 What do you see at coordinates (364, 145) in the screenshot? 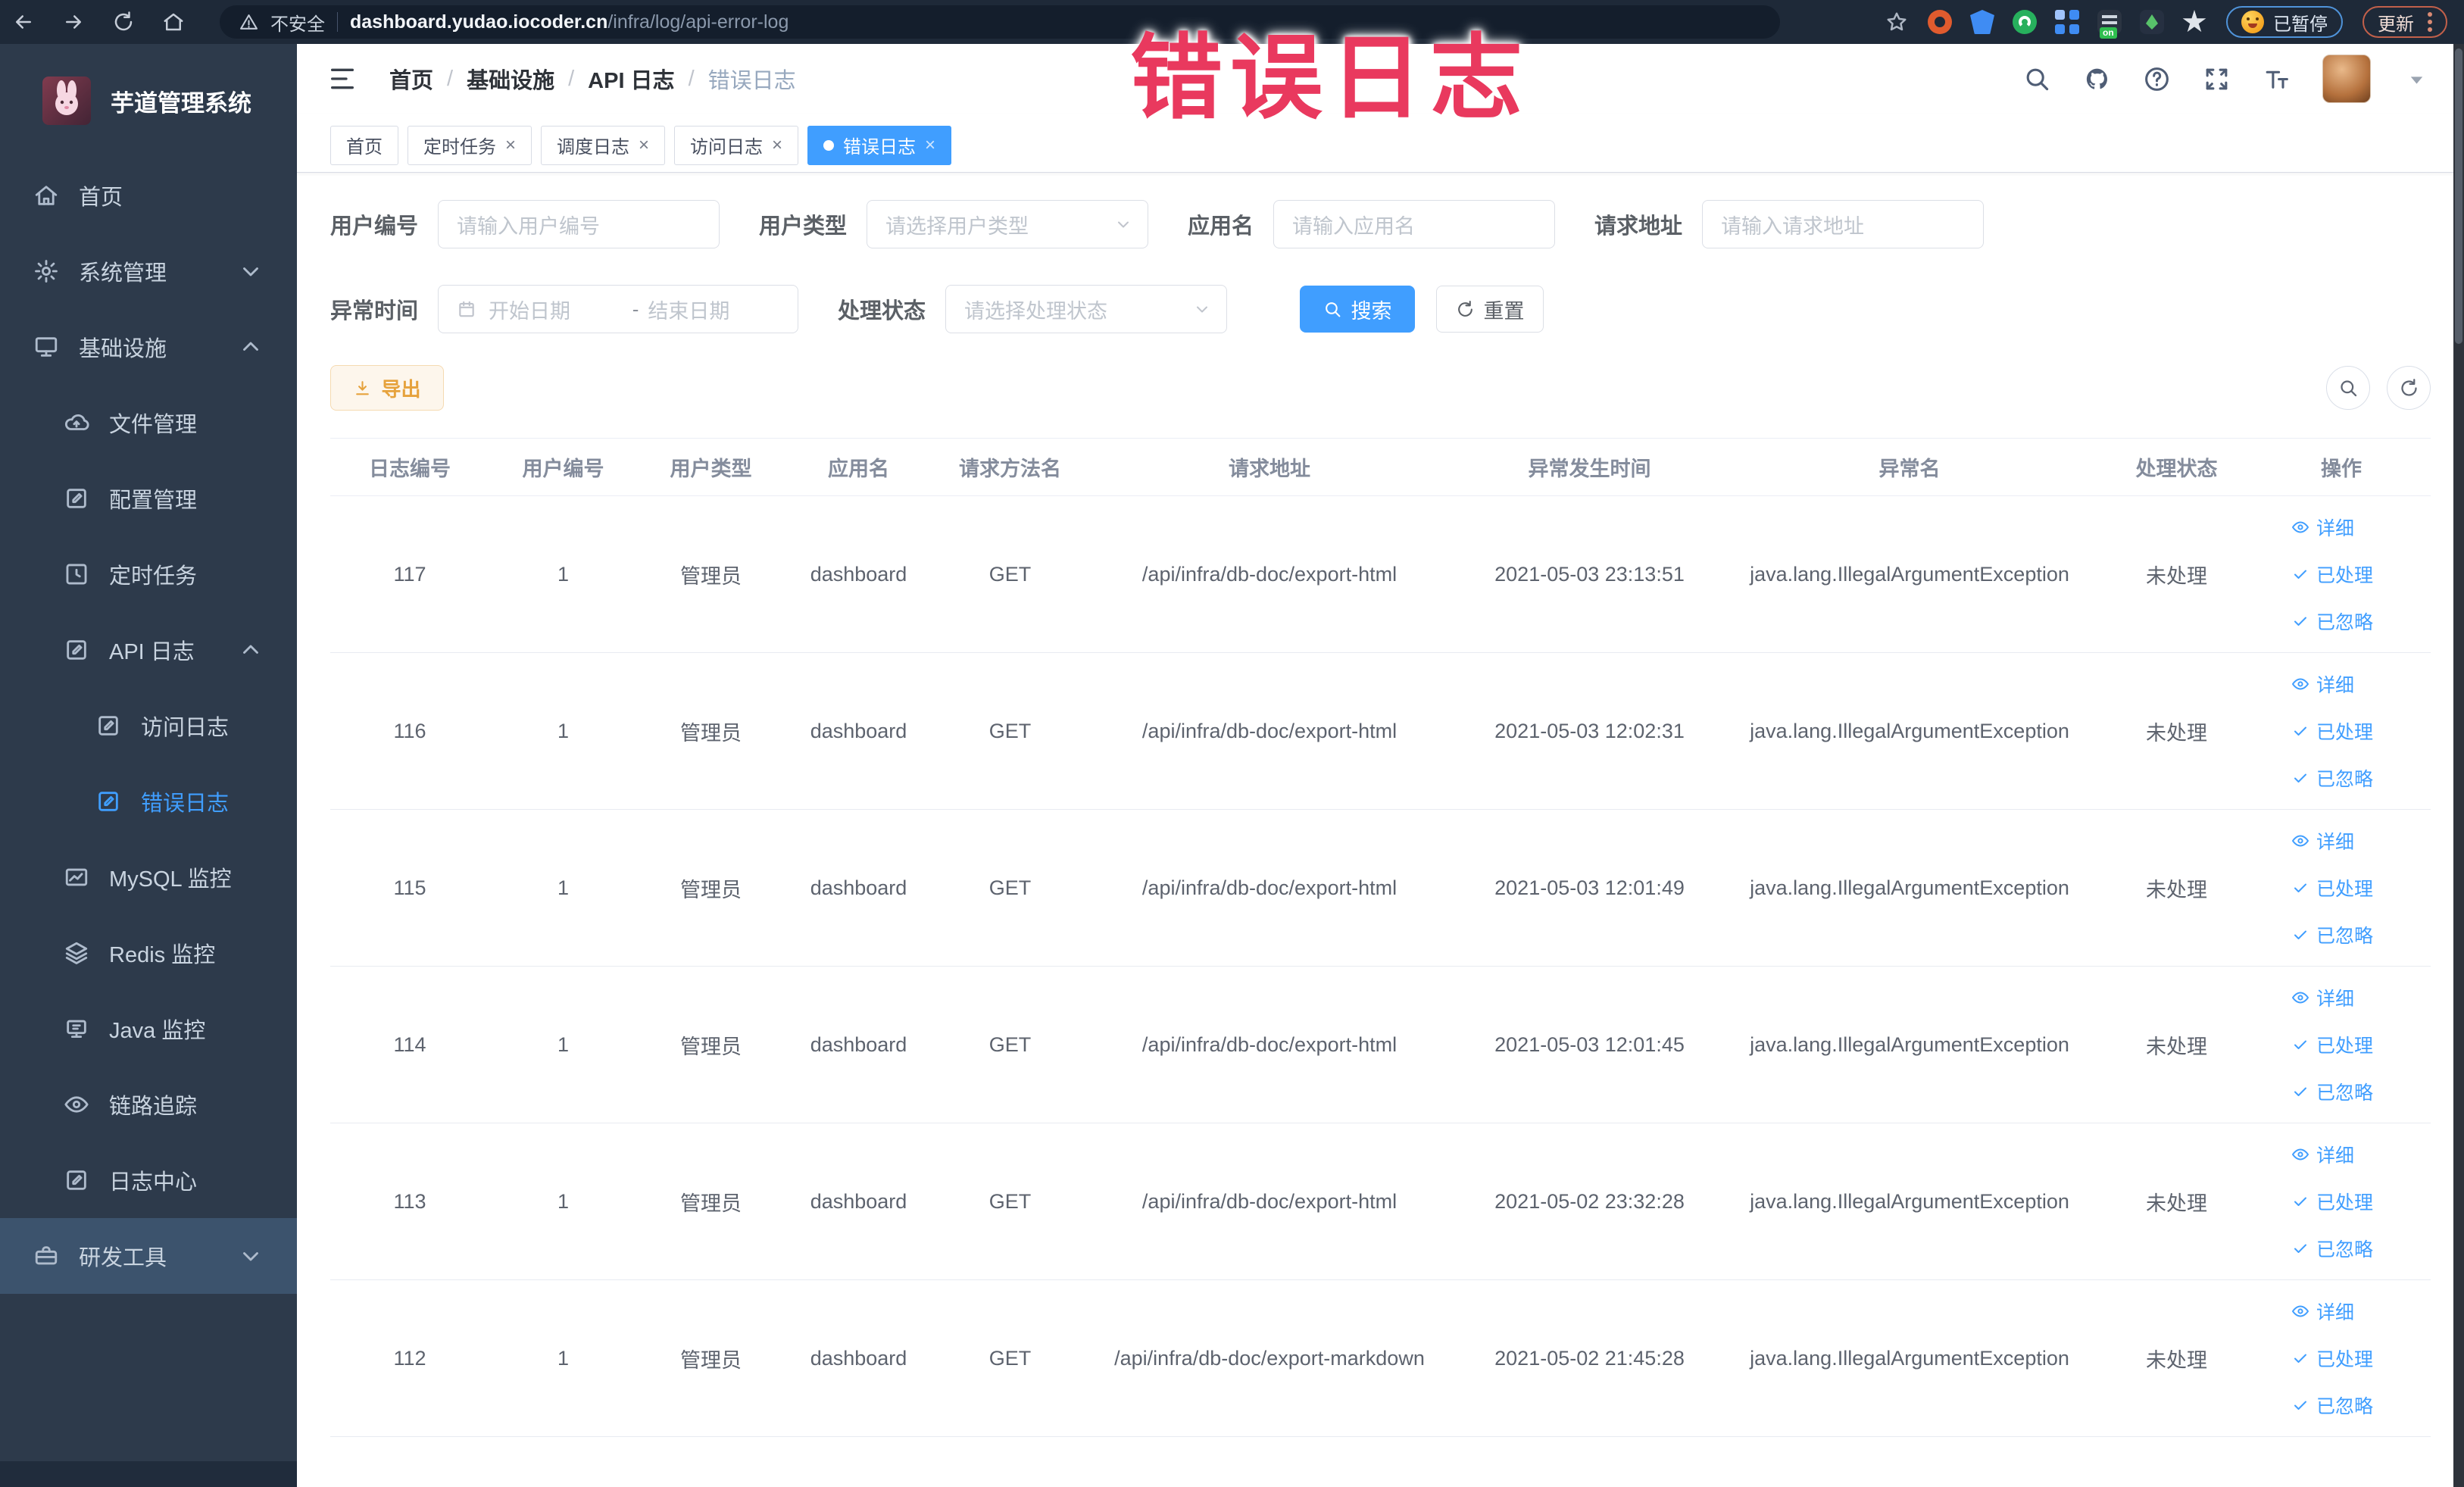
I see `tab-首页: 首页` at bounding box center [364, 145].